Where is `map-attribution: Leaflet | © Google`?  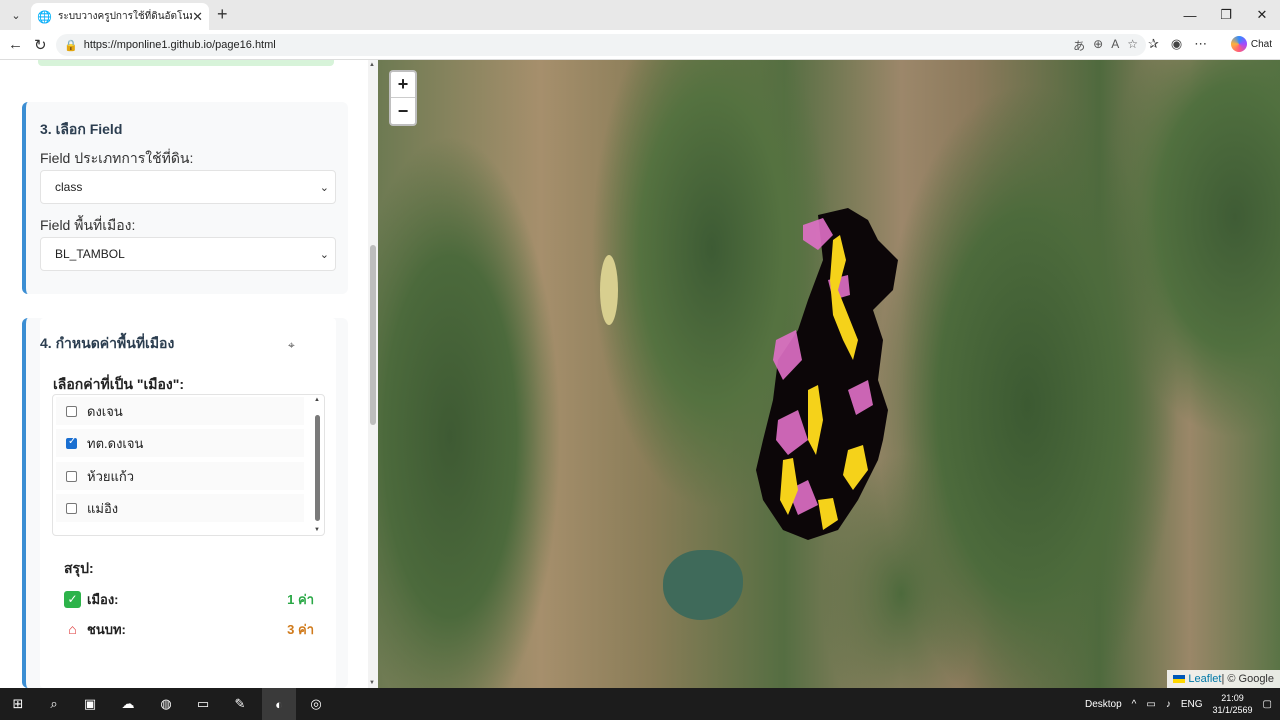 map-attribution: Leaflet | © Google is located at coordinates (1223, 679).